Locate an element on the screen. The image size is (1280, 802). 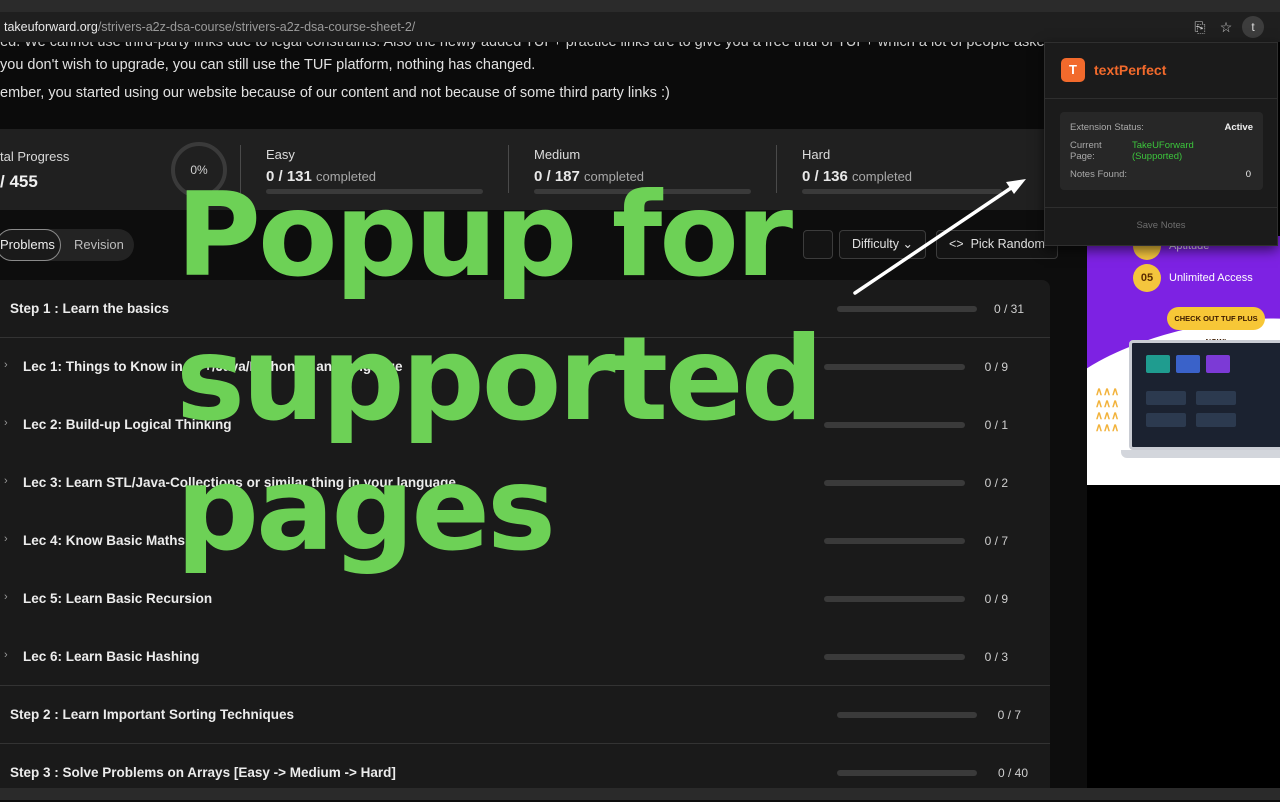
browser-bottom-strip is located at coordinates (640, 794).